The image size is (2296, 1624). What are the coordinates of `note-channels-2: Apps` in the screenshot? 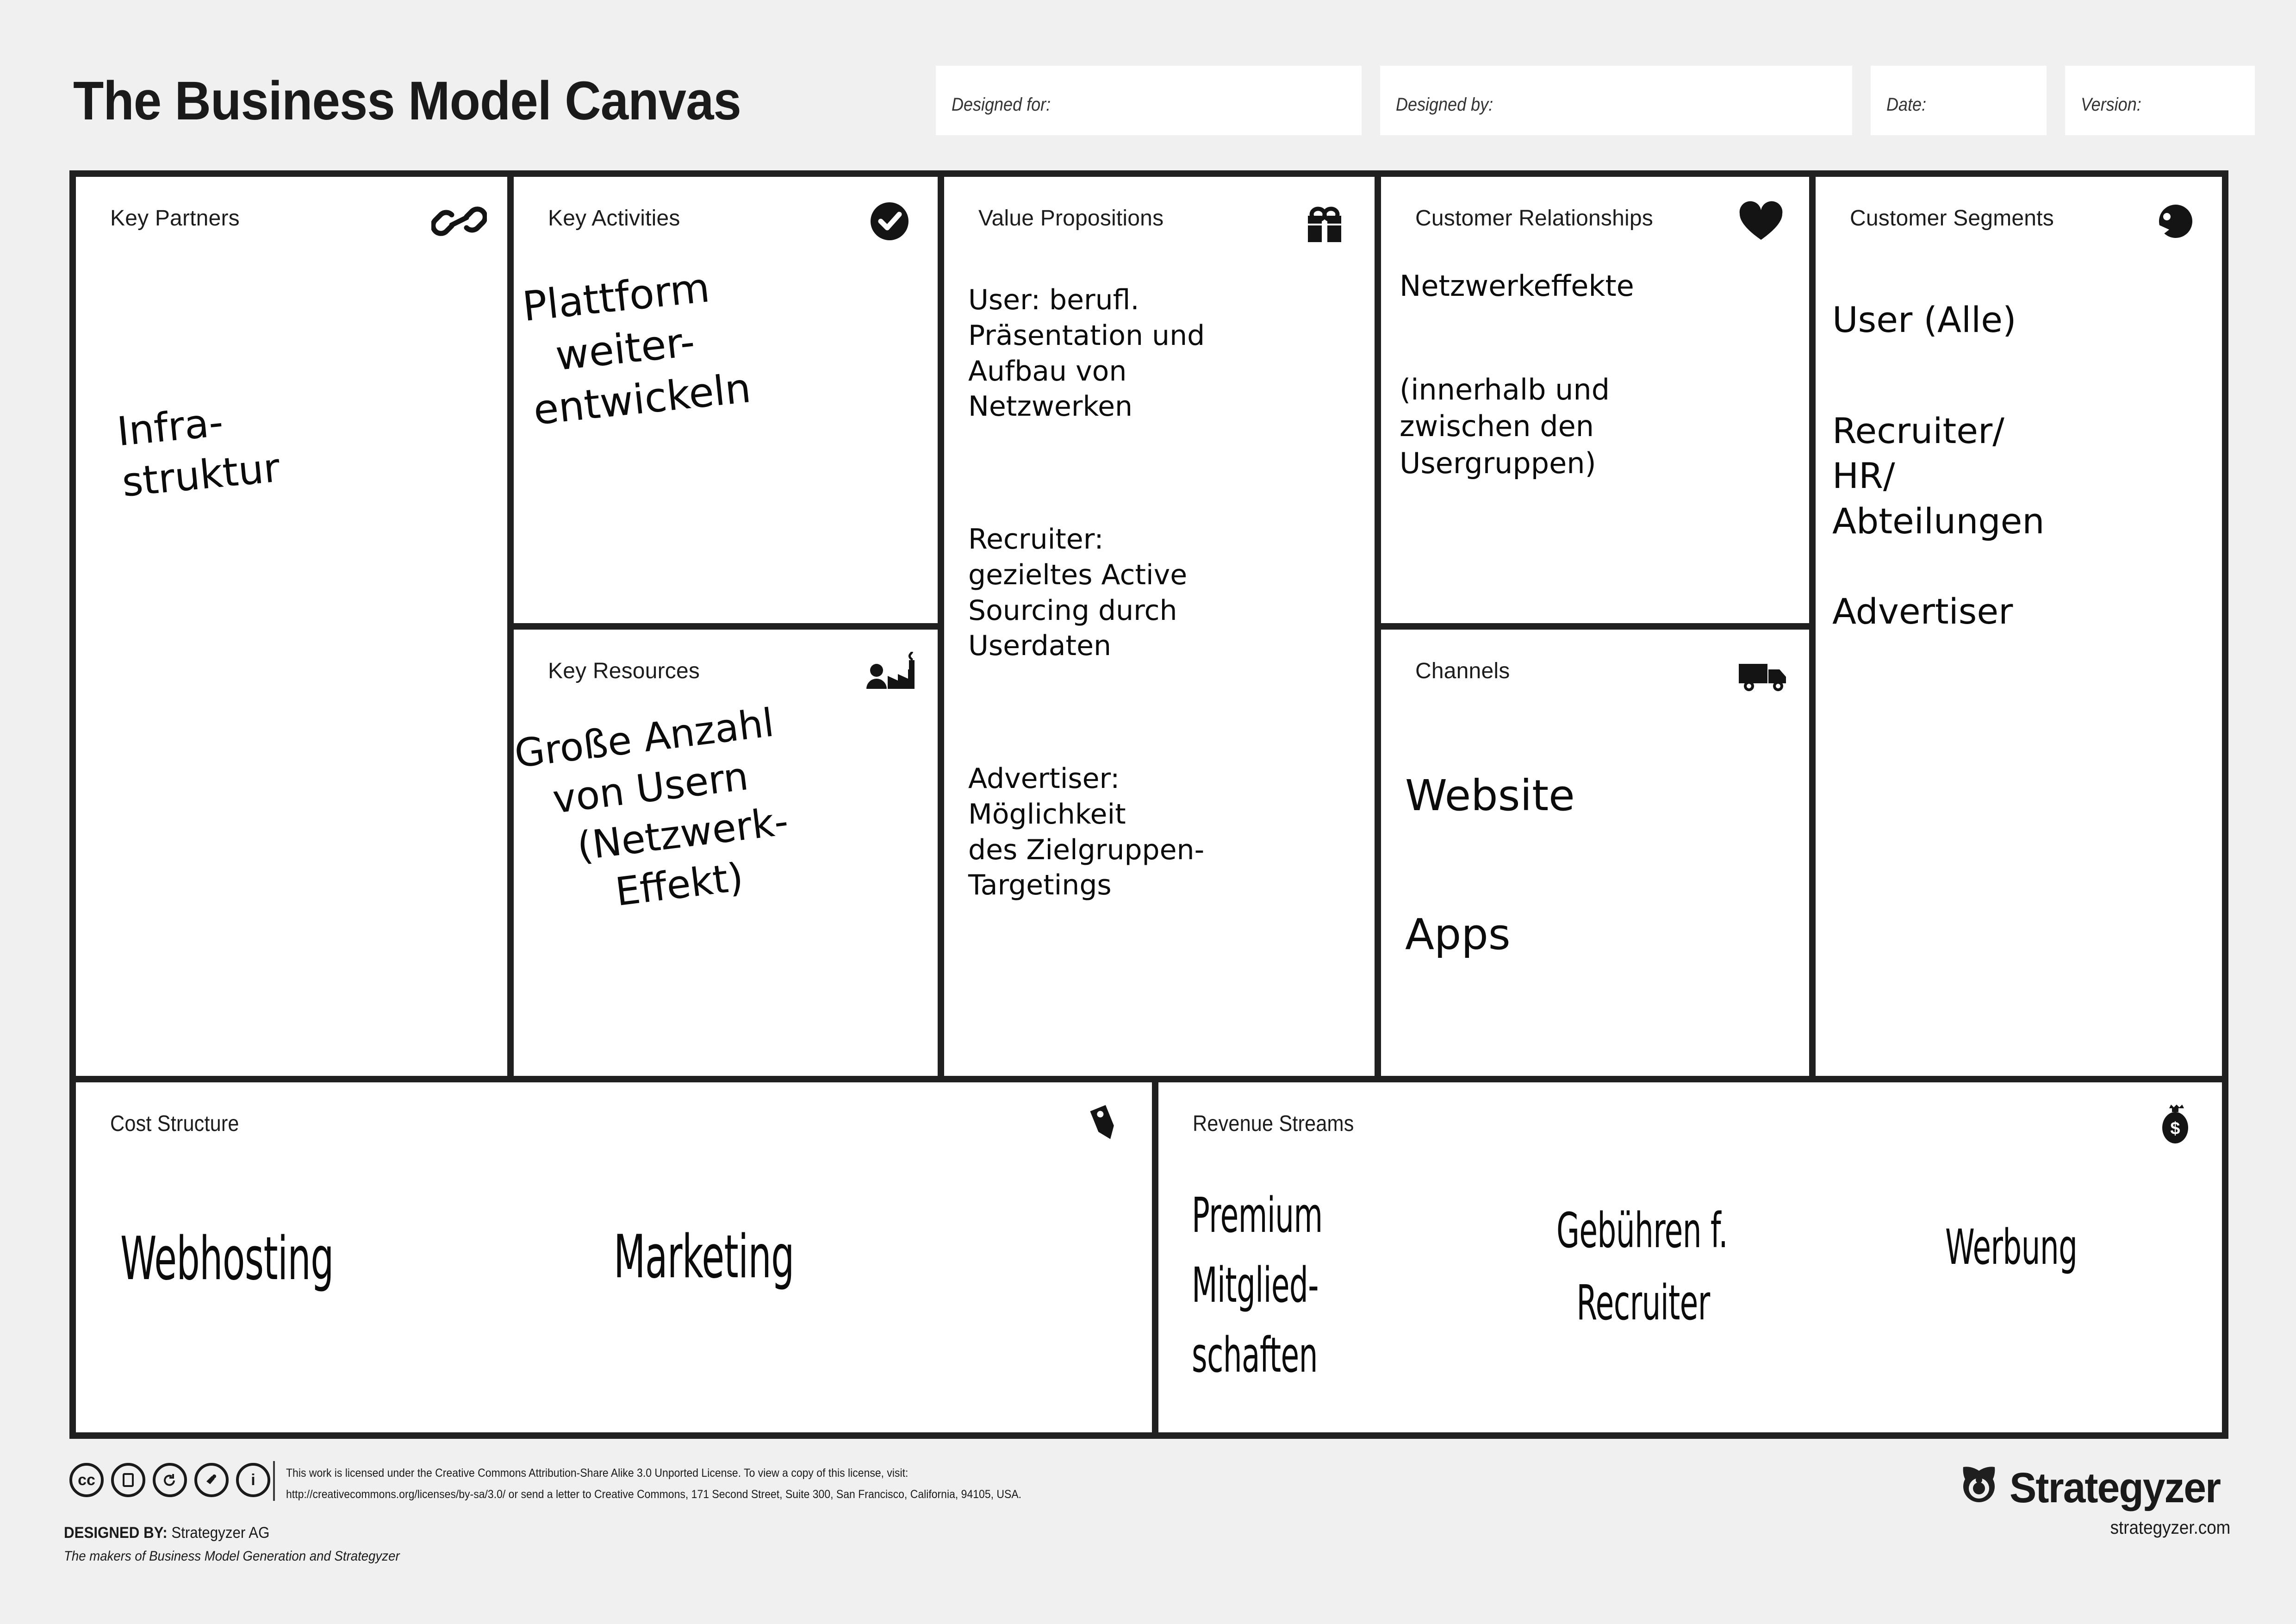 It's located at (1458, 934).